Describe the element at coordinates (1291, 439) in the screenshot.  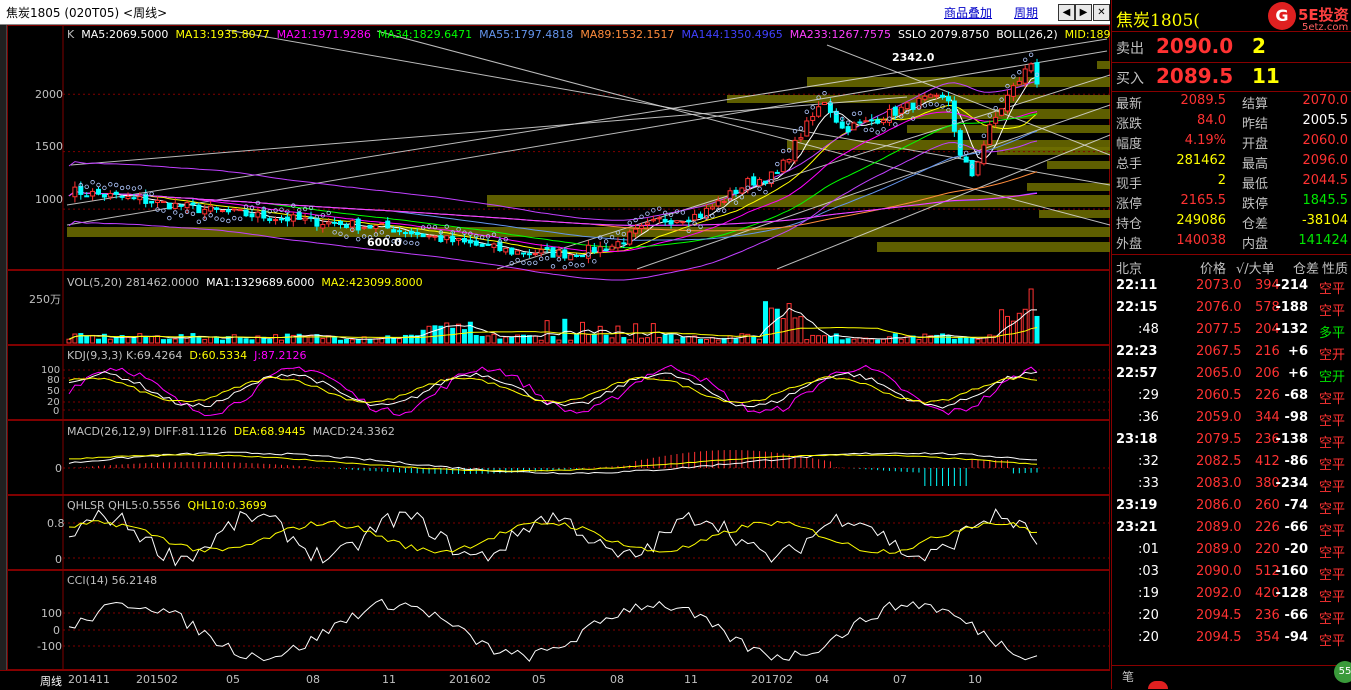
I see `tick-oi-change: -138` at that location.